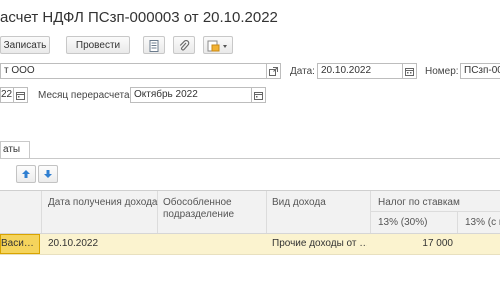 This screenshot has width=500, height=301. I want to click on date-label: Дата:, so click(302, 71).